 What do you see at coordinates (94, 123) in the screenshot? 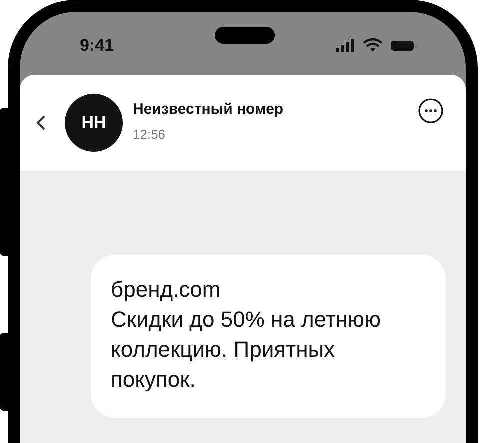
I see `avatar: НН` at bounding box center [94, 123].